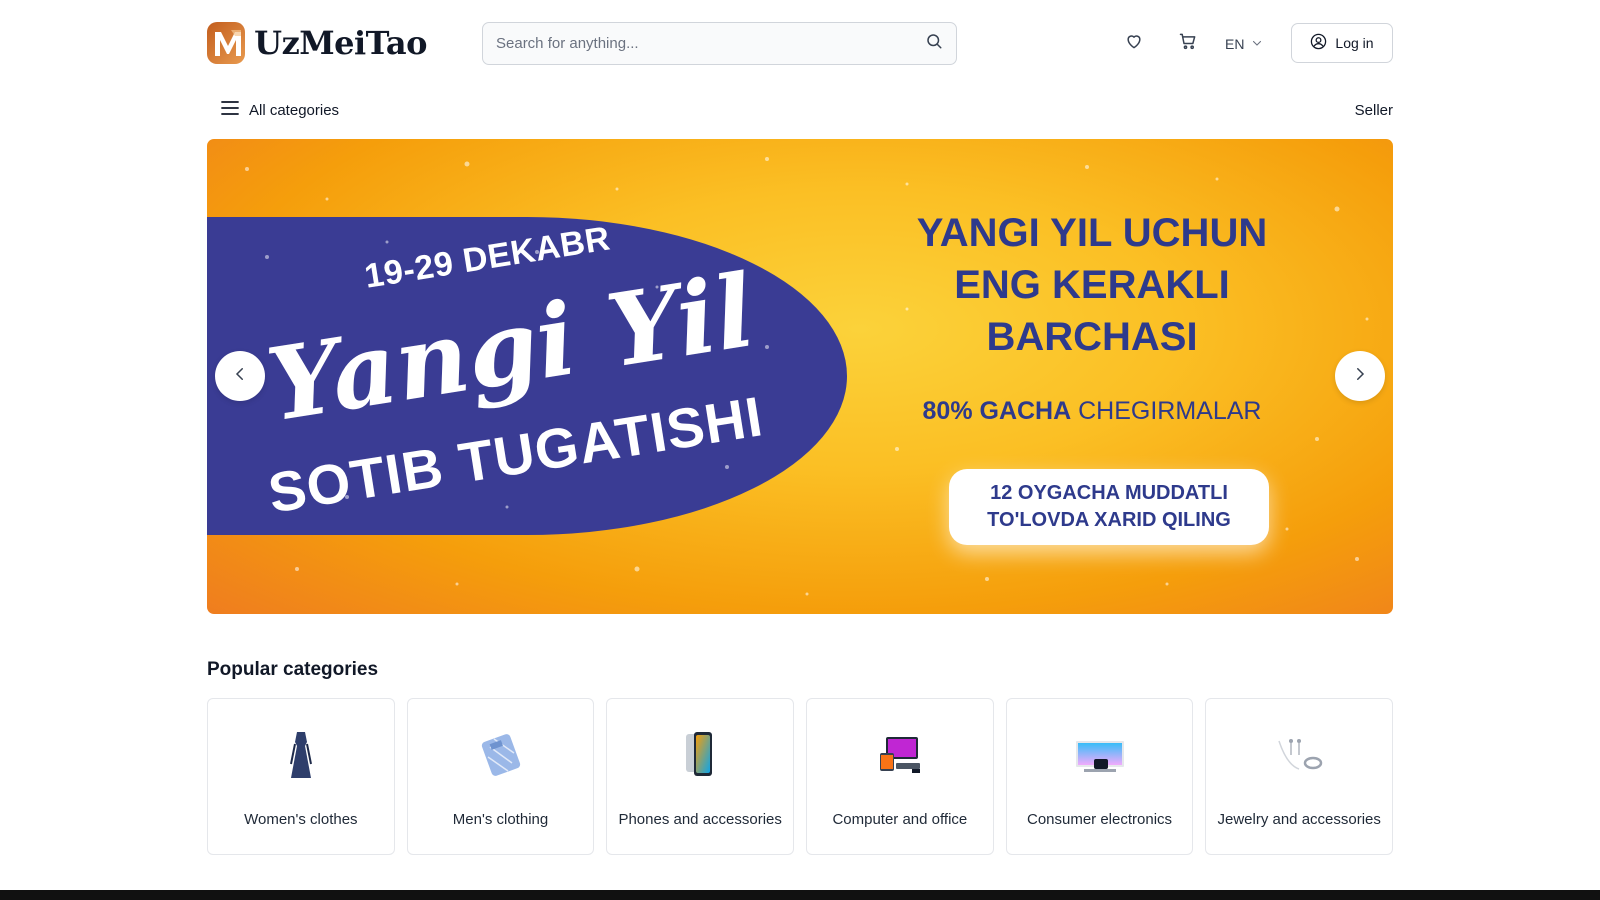 The image size is (1600, 900). I want to click on category-label: Jewelry and accessories, so click(1299, 819).